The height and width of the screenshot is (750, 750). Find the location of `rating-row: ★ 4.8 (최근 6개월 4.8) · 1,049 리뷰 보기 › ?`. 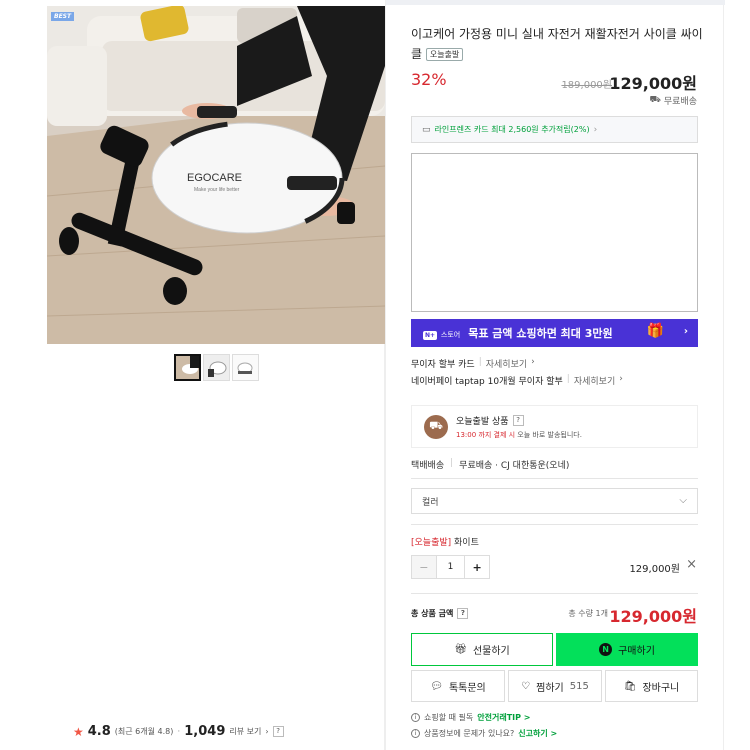

rating-row: ★ 4.8 (최근 6개월 4.8) · 1,049 리뷰 보기 › ? is located at coordinates (178, 731).